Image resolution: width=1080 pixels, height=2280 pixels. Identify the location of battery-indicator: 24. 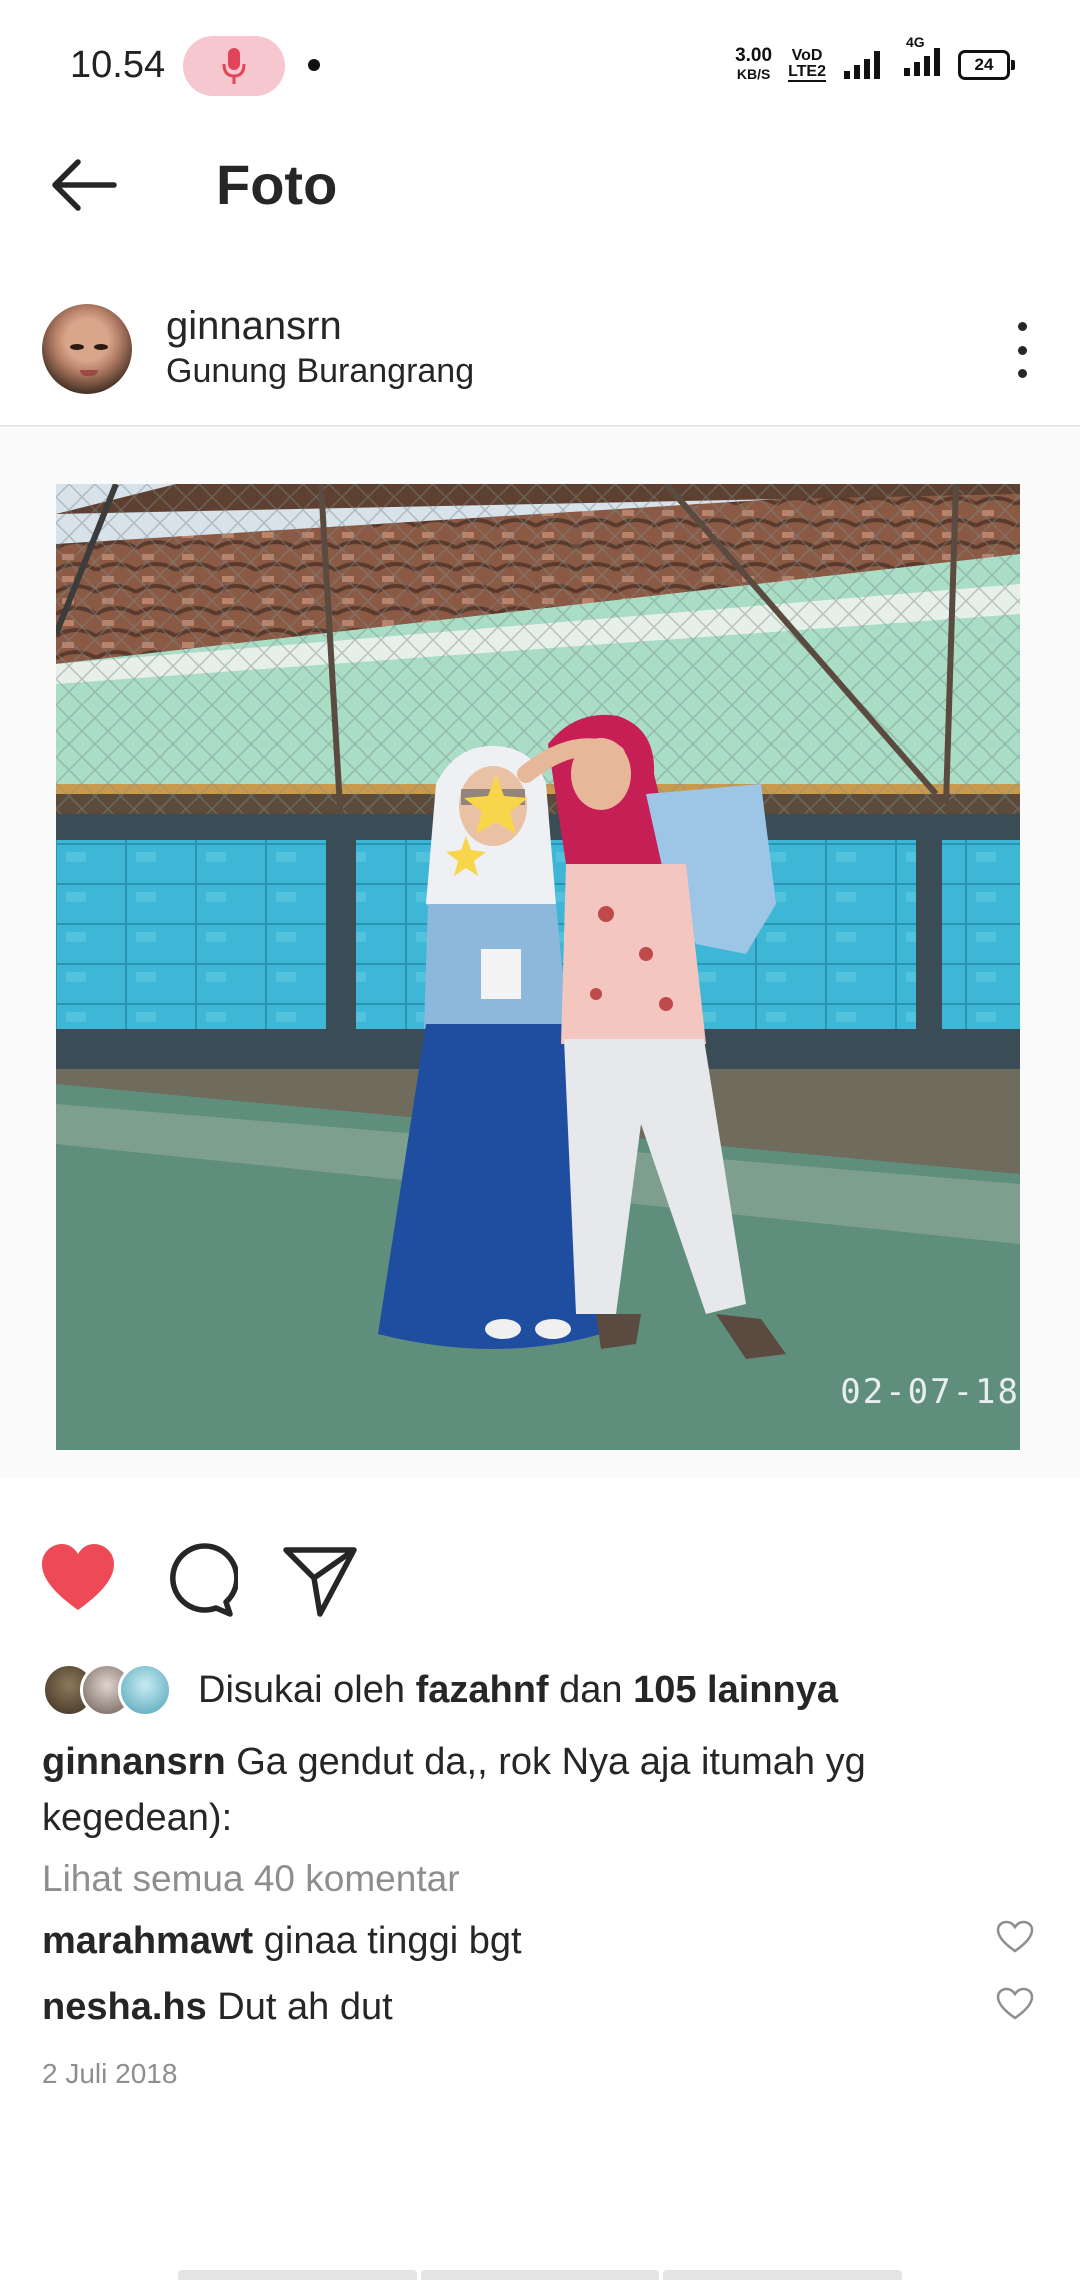
(986, 64).